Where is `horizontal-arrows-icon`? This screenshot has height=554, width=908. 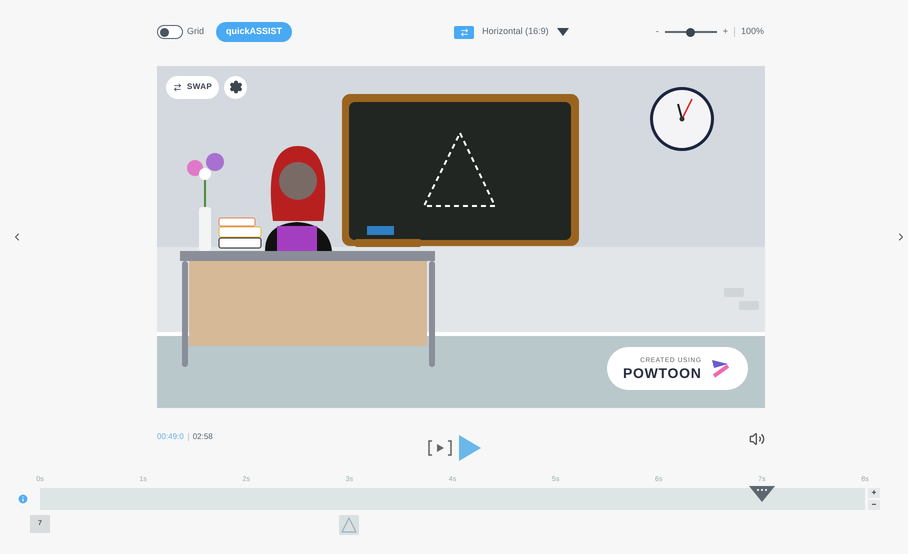 horizontal-arrows-icon is located at coordinates (464, 32).